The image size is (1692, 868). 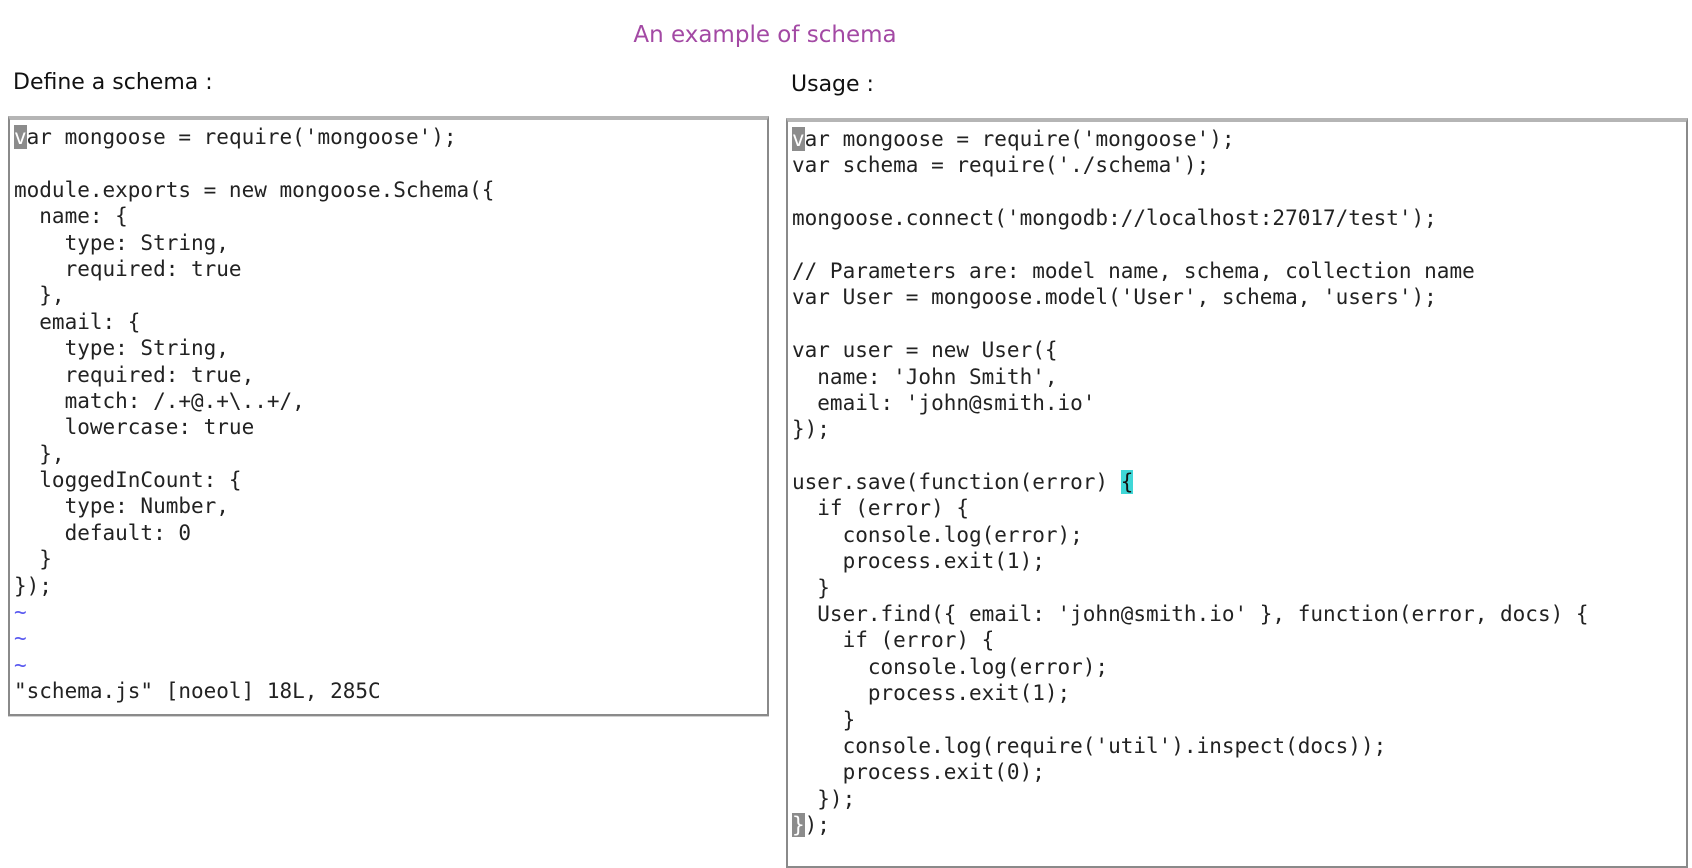 What do you see at coordinates (918, 772) in the screenshot?
I see `code-line: process.exit(0);` at bounding box center [918, 772].